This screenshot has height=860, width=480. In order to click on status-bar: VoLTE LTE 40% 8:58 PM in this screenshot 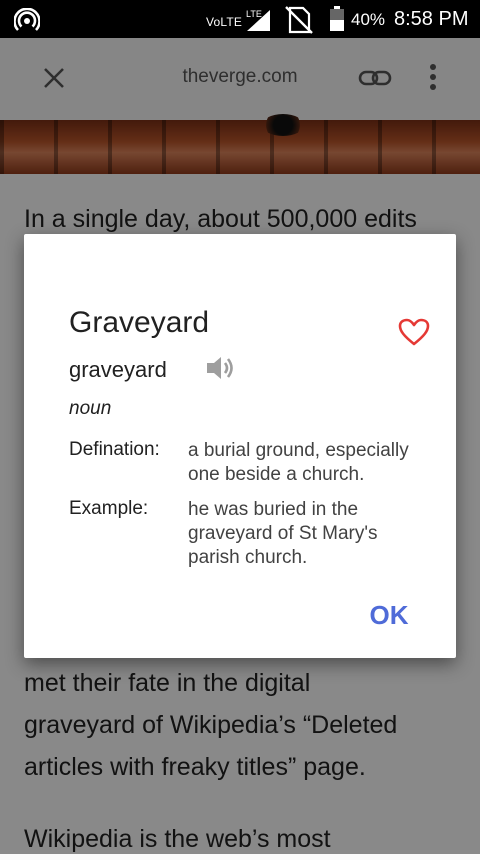, I will do `click(240, 19)`.